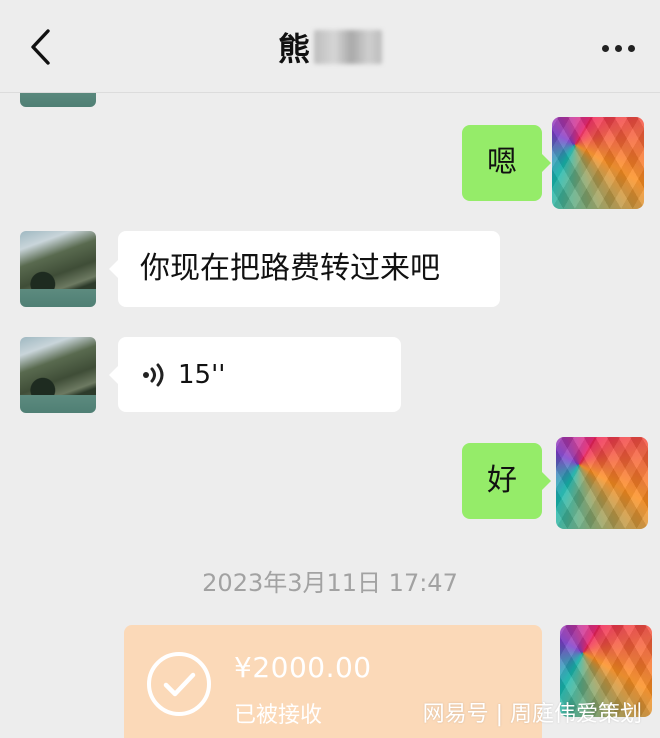 This screenshot has width=660, height=738. What do you see at coordinates (502, 162) in the screenshot?
I see `message-text: 嗯` at bounding box center [502, 162].